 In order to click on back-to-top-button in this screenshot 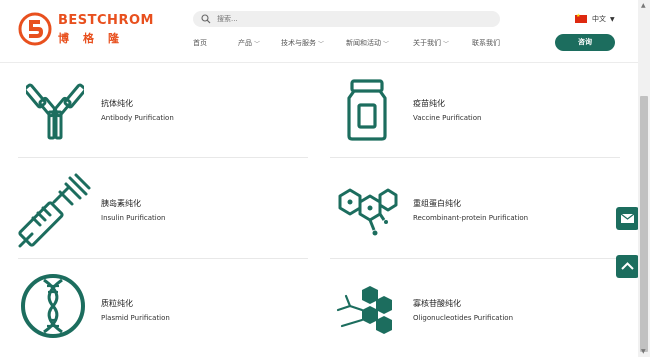, I will do `click(627, 266)`.